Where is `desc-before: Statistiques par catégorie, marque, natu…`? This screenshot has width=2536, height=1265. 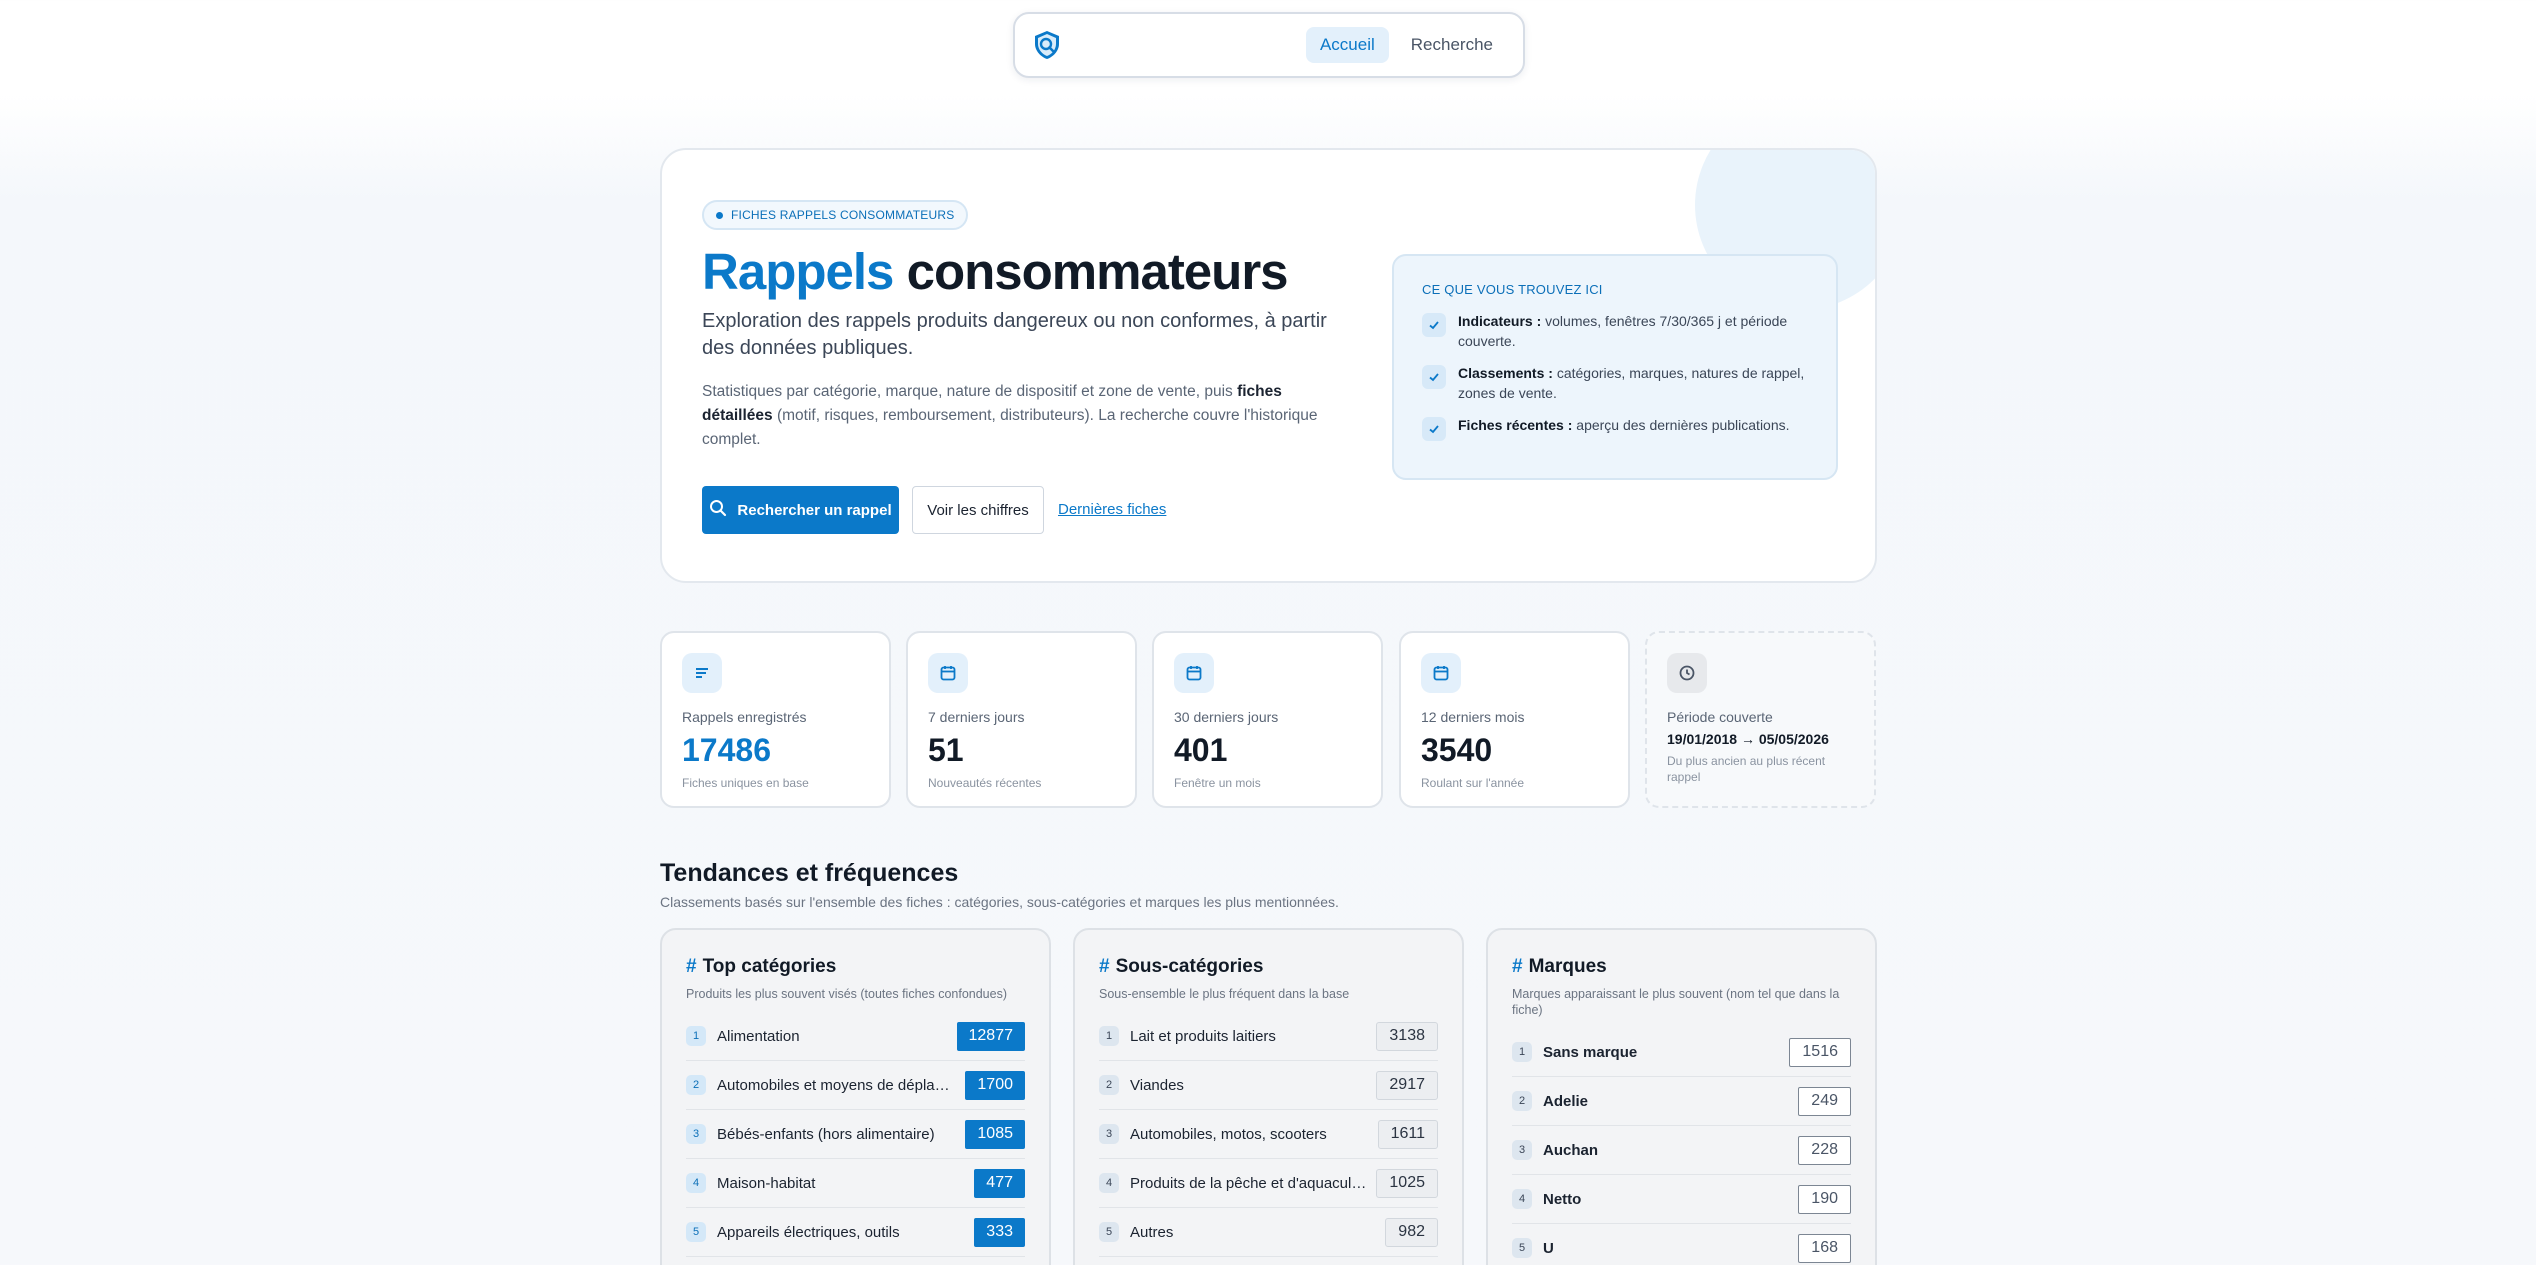
desc-before: Statistiques par catégorie, marque, natu… is located at coordinates (970, 391).